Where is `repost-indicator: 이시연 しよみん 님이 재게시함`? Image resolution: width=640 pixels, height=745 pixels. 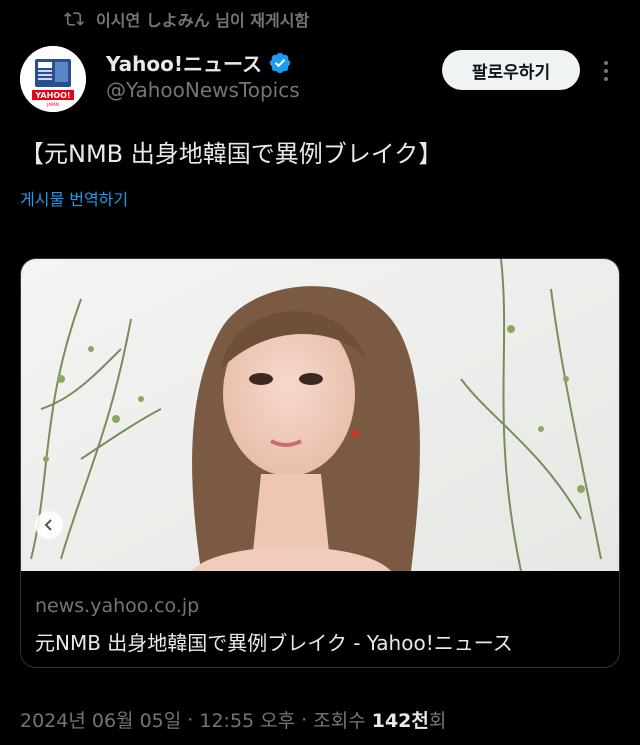
repost-indicator: 이시연 しよみん 님이 재게시함 is located at coordinates (186, 19).